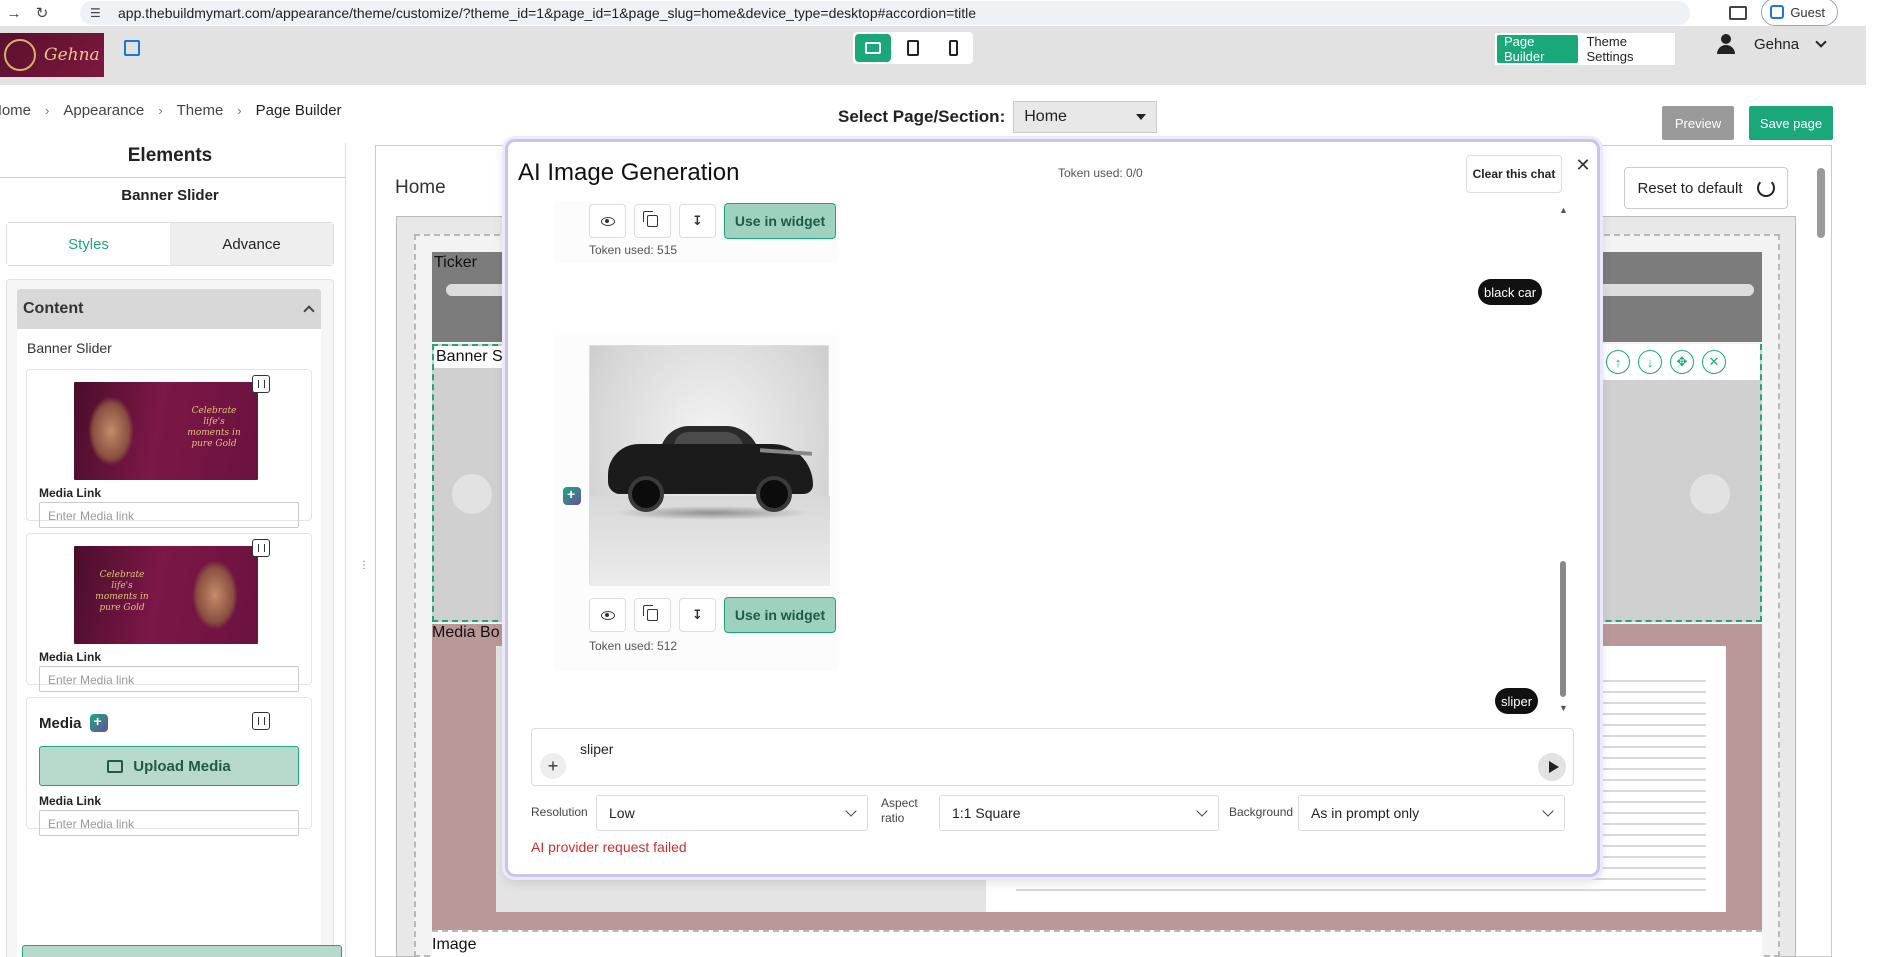 The image size is (1878, 957). Describe the element at coordinates (629, 172) in the screenshot. I see `modal-title: AI Image Generation` at that location.